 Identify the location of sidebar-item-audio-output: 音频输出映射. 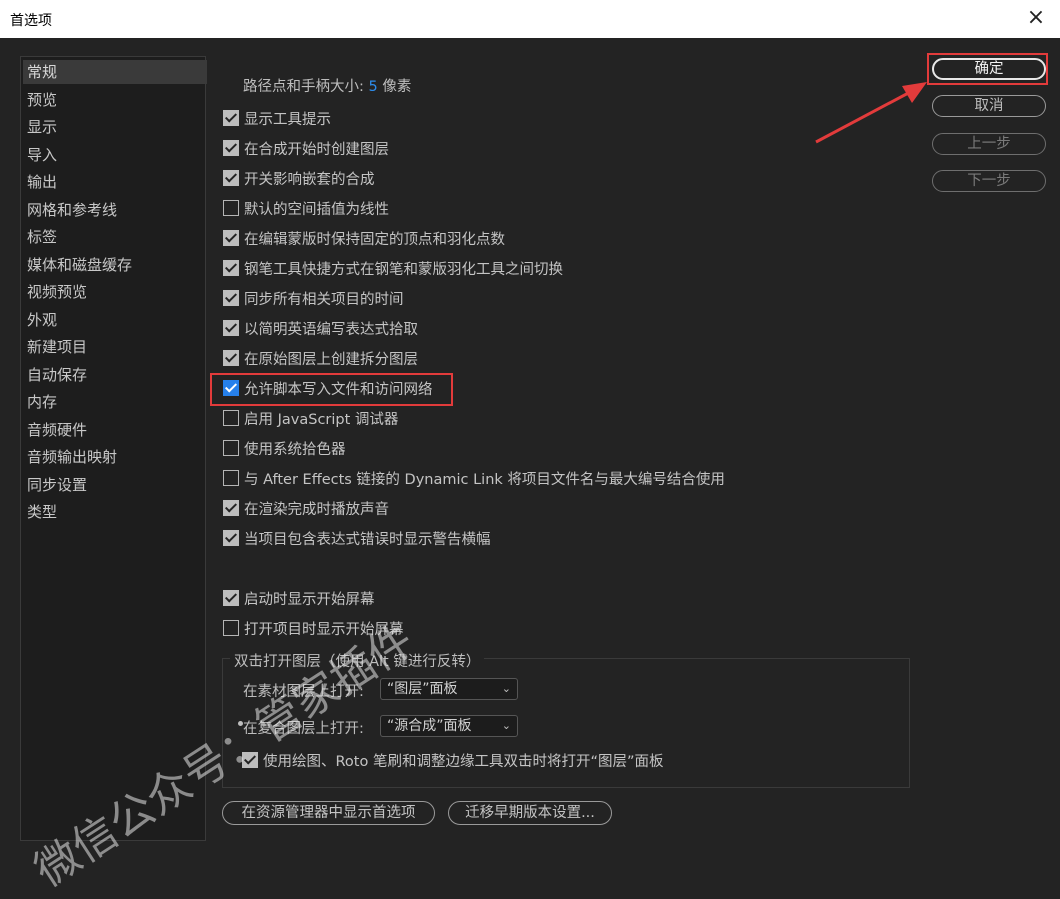
(72, 457).